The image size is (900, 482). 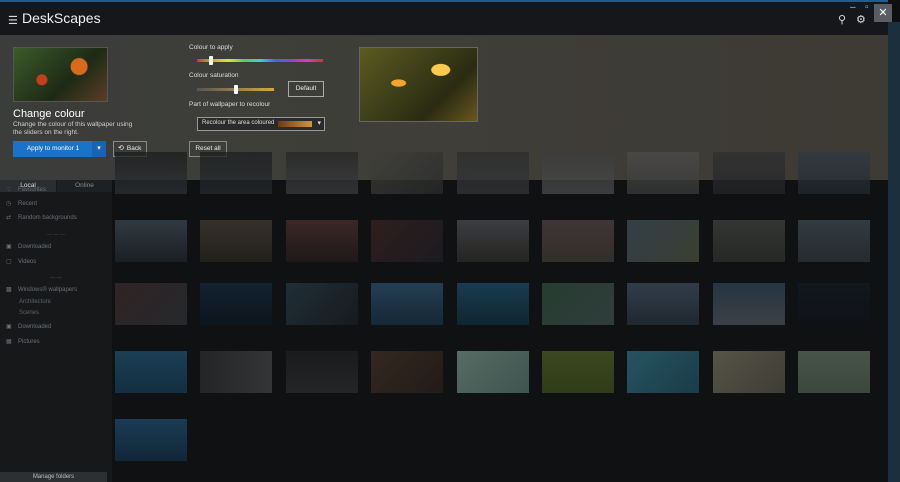 What do you see at coordinates (894, 252) in the screenshot?
I see `window-edge` at bounding box center [894, 252].